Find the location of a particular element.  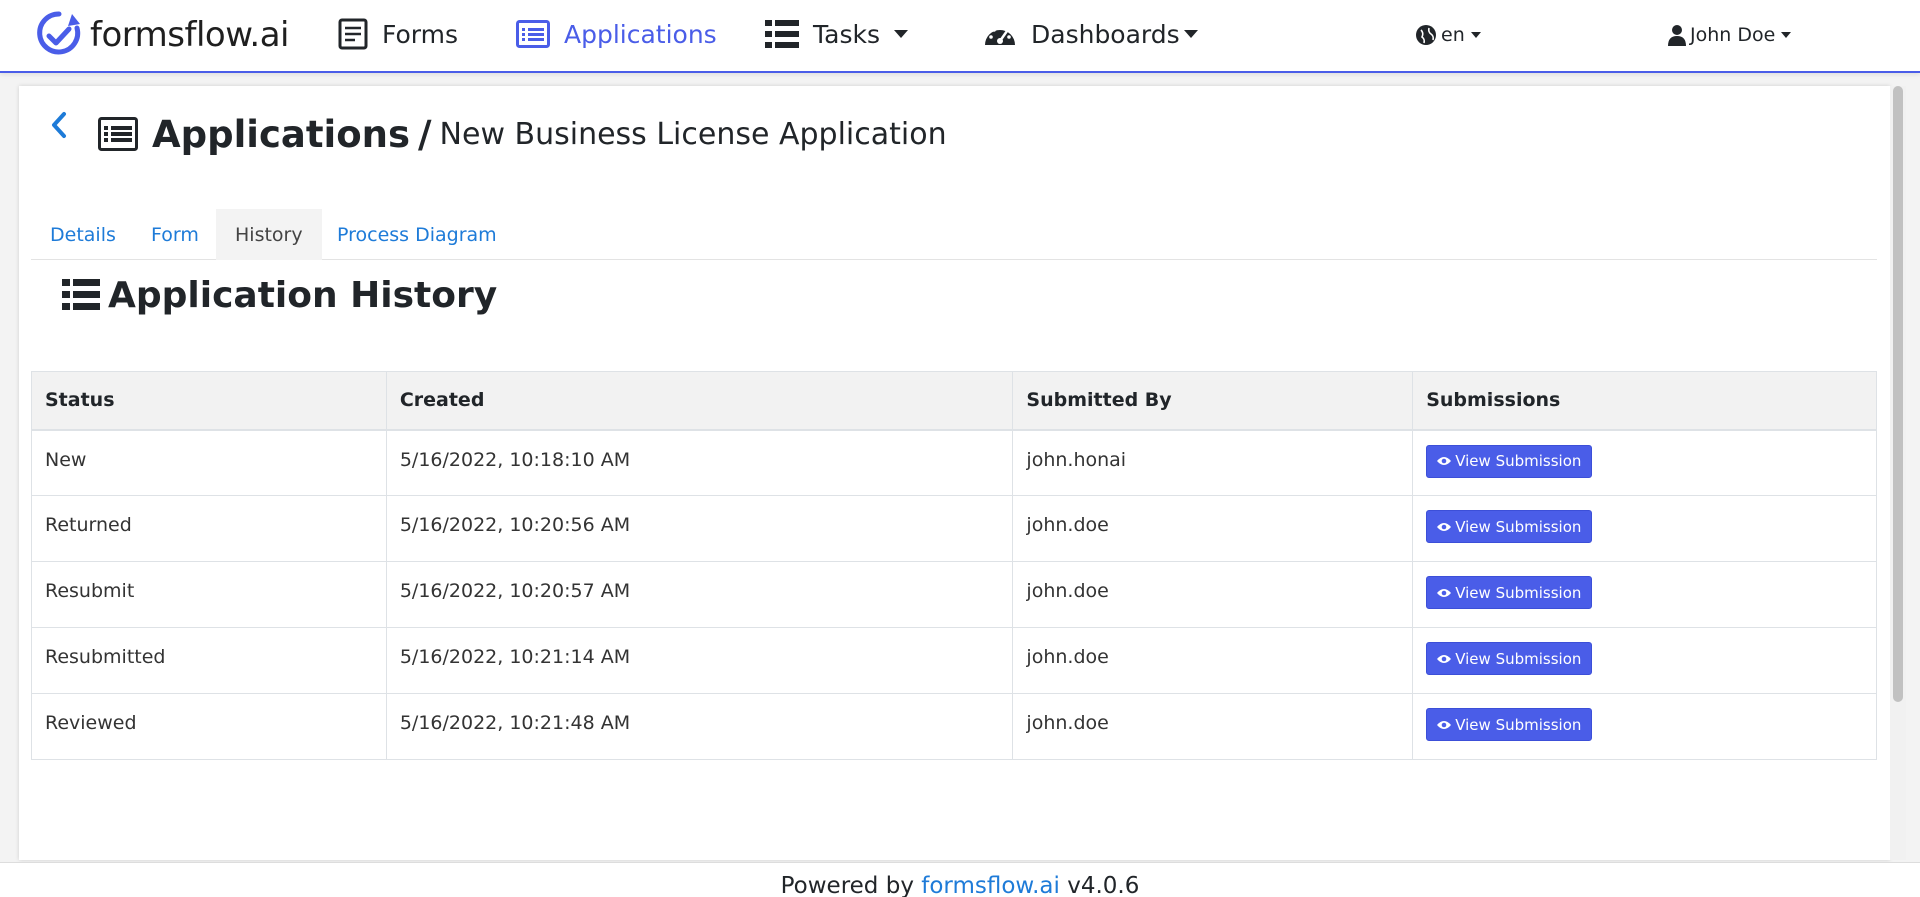

nav-forms: Forms is located at coordinates (398, 34).